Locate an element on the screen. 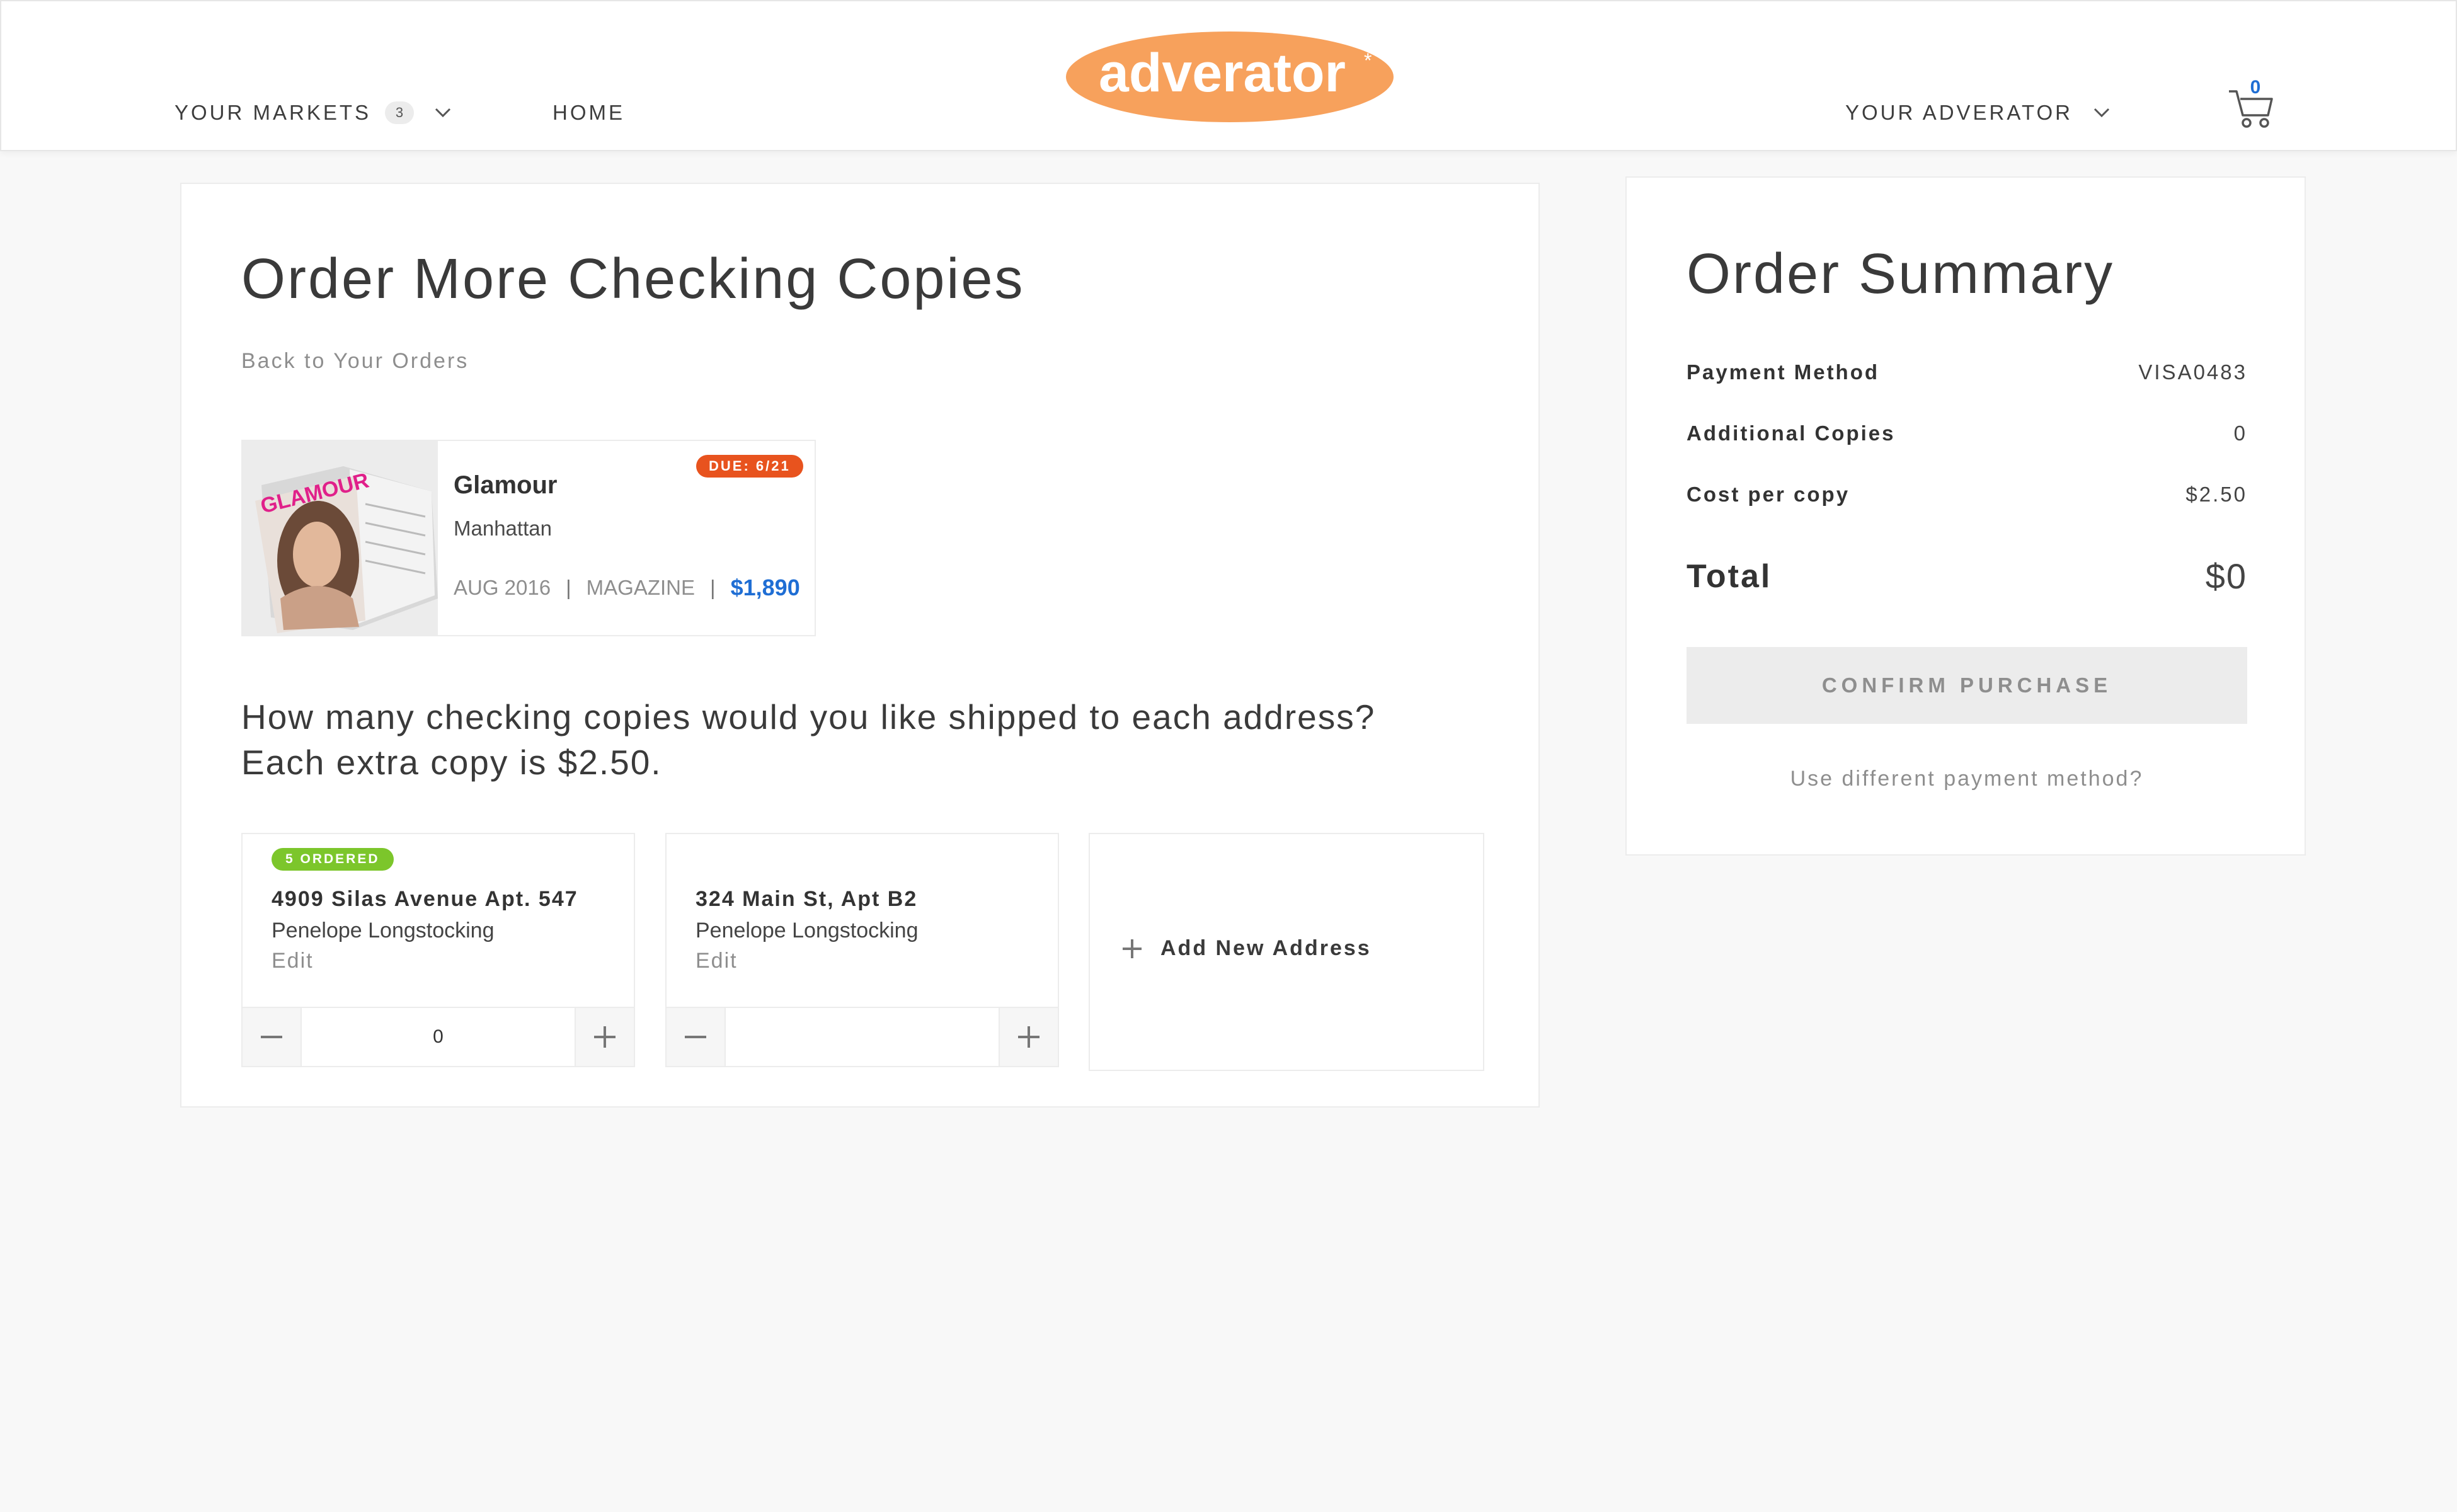  total-label: Total is located at coordinates (1729, 576).